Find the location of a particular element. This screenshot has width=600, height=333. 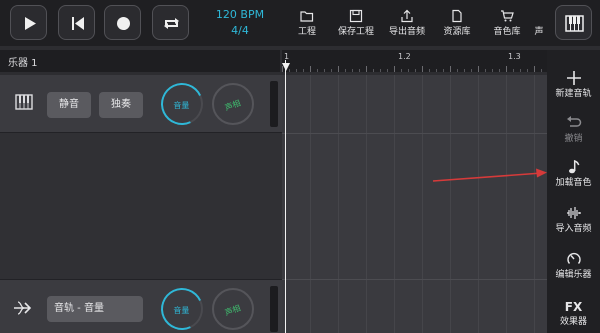

dial-icon is located at coordinates (573, 258).